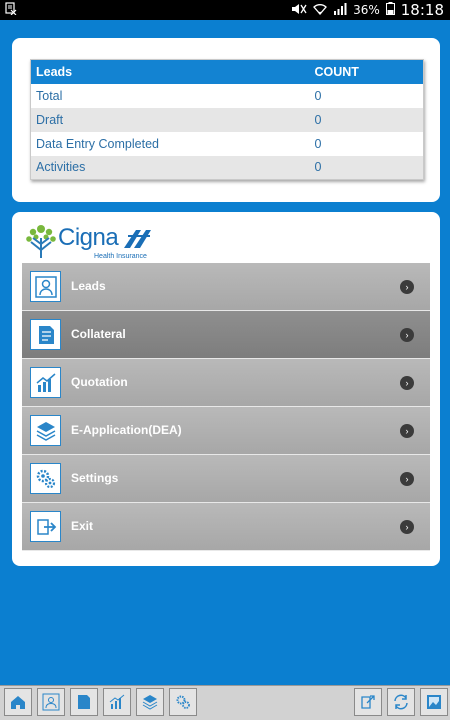 The width and height of the screenshot is (450, 720). Describe the element at coordinates (88, 286) in the screenshot. I see `menu-item-label: Leads` at that location.